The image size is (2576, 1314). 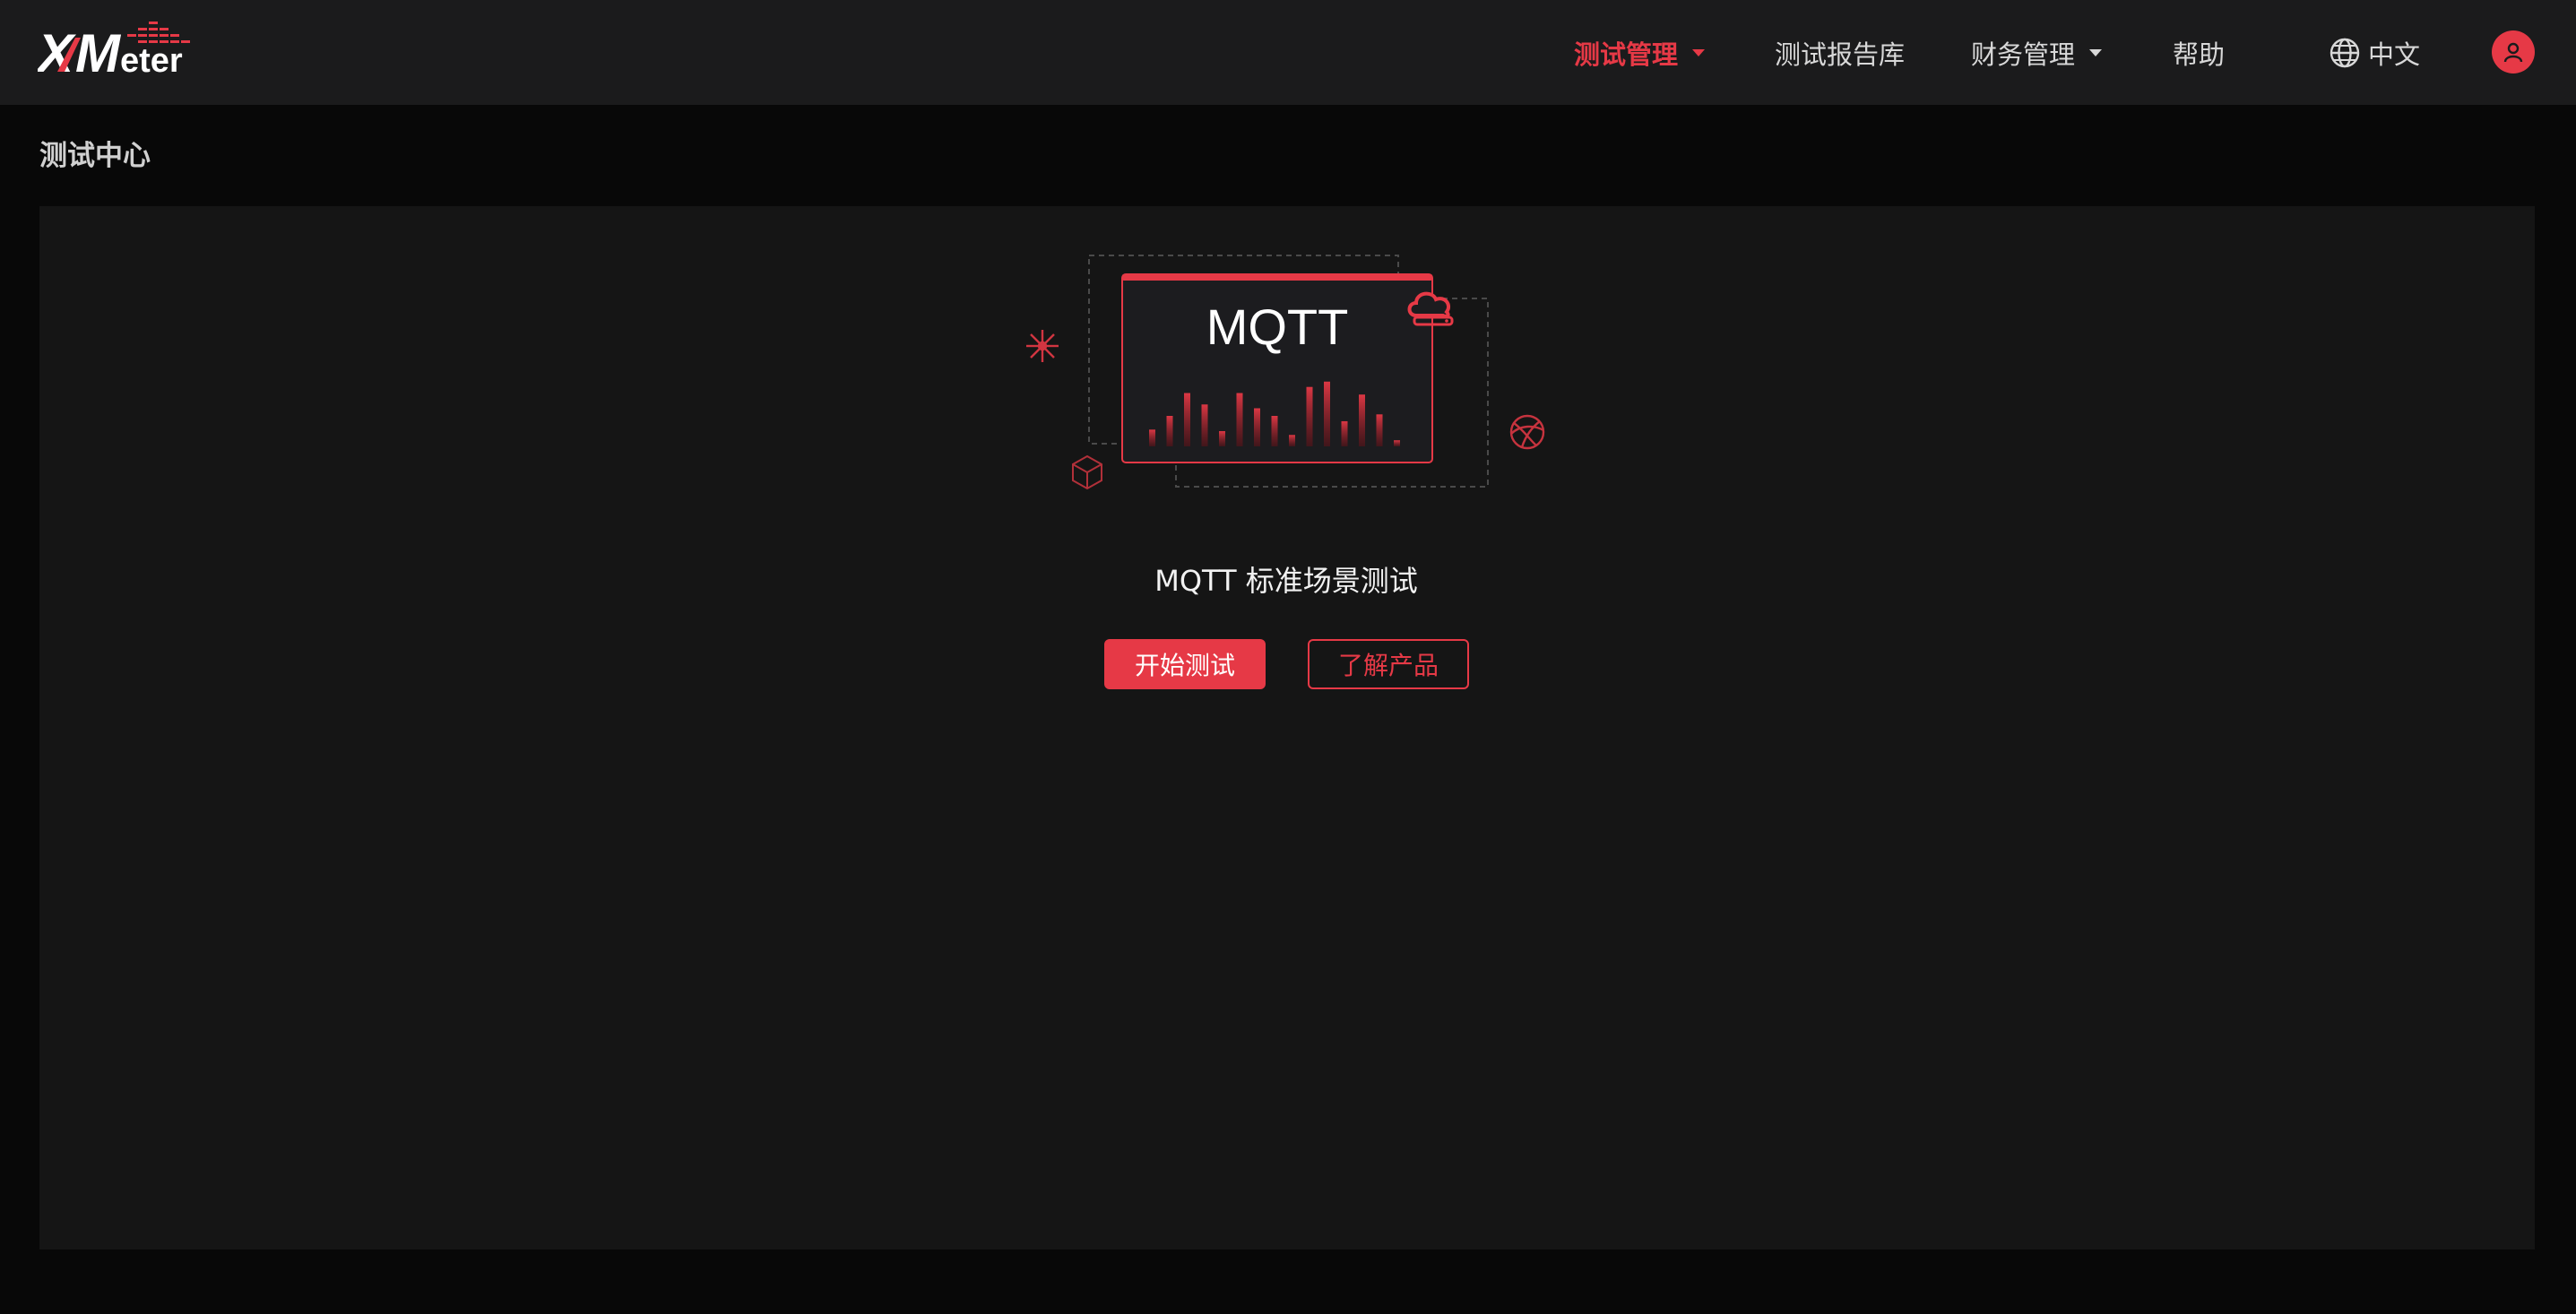 What do you see at coordinates (1042, 346) in the screenshot?
I see `network-node-icon` at bounding box center [1042, 346].